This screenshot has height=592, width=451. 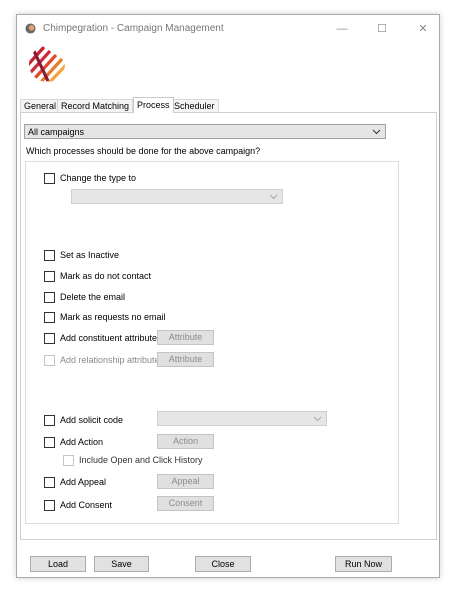 I want to click on add-relationship-attribute-label: Add relationship attribute, so click(x=110, y=360).